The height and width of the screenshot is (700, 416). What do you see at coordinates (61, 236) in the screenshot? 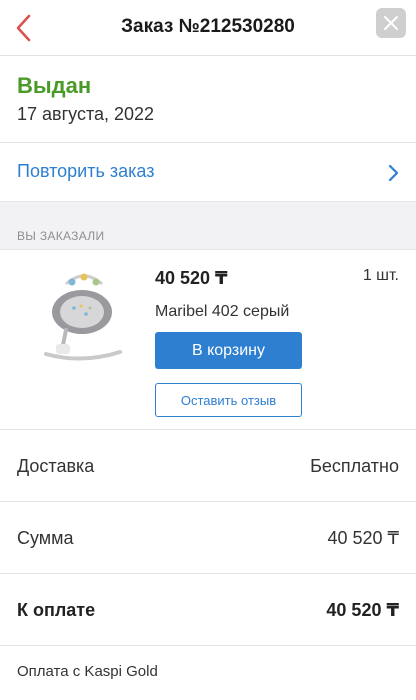
I see `section-title: ВЫ ЗАКАЗАЛИ` at bounding box center [61, 236].